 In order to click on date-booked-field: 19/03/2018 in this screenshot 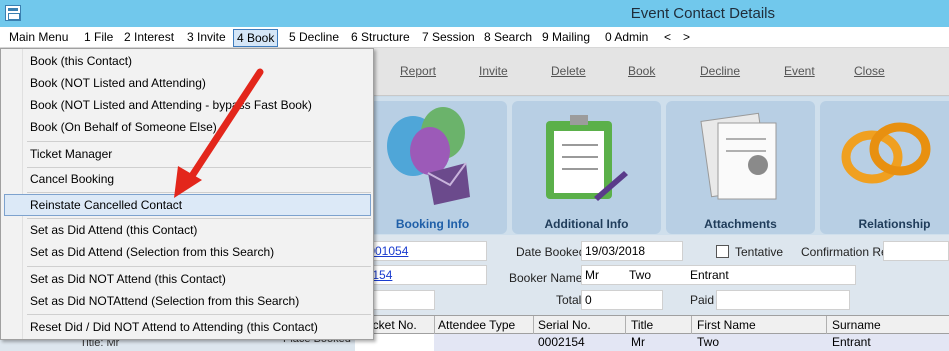, I will do `click(632, 251)`.